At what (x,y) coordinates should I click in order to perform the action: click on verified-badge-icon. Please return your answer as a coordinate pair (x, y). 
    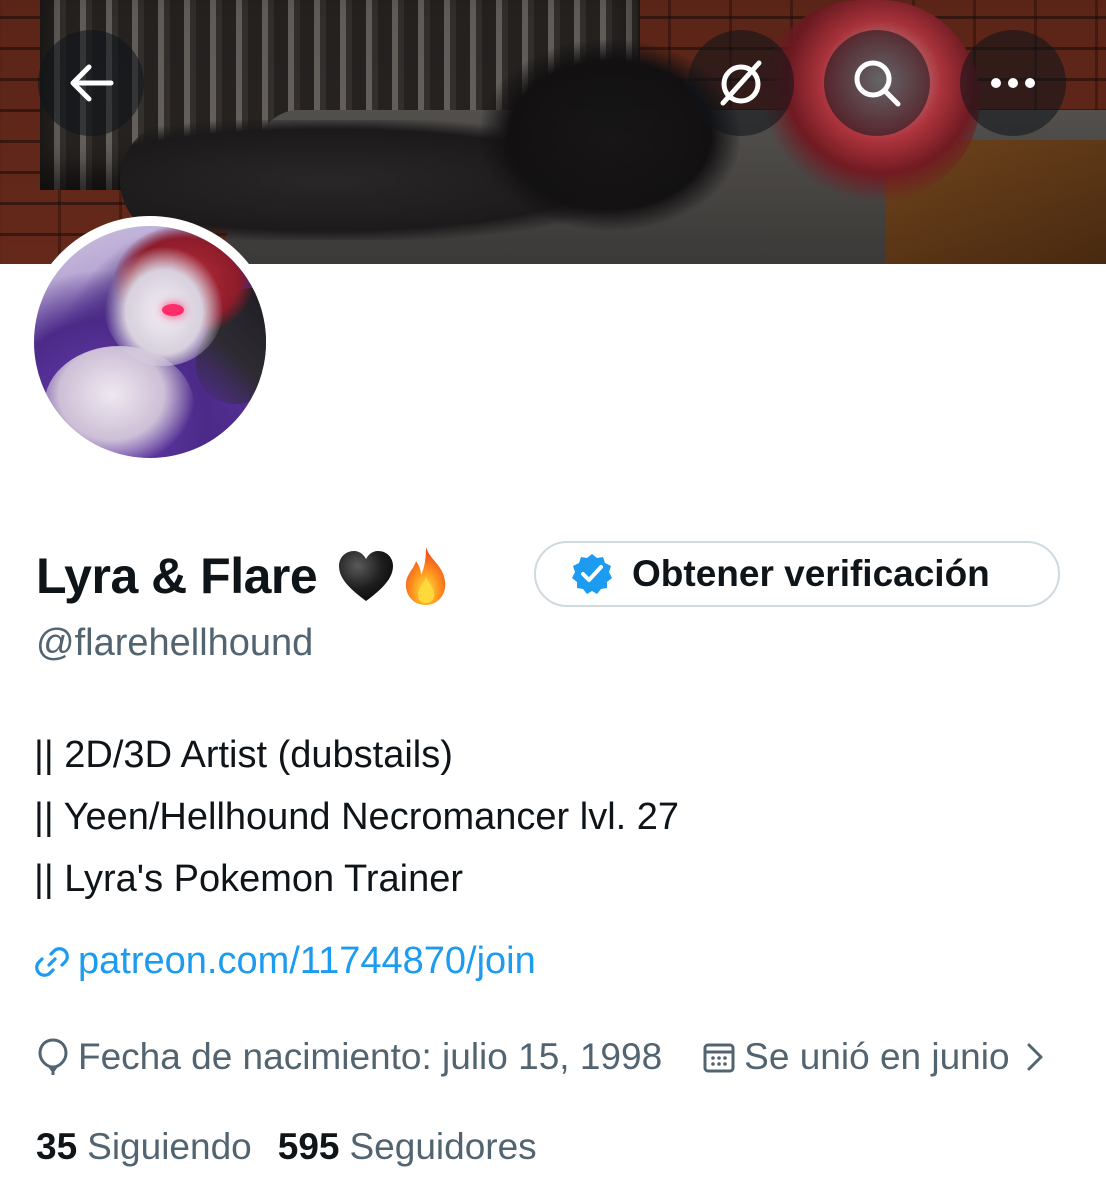
    Looking at the image, I should click on (592, 574).